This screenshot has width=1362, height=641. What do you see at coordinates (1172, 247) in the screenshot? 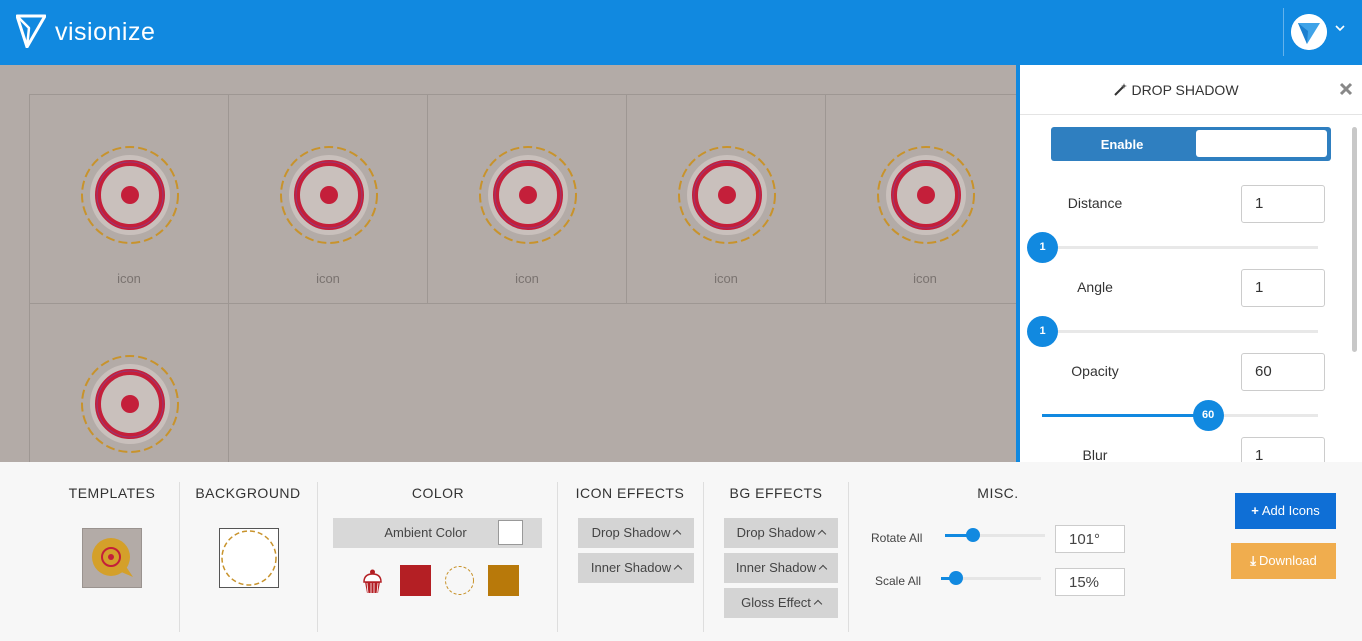
I see `distance-slider: 1` at bounding box center [1172, 247].